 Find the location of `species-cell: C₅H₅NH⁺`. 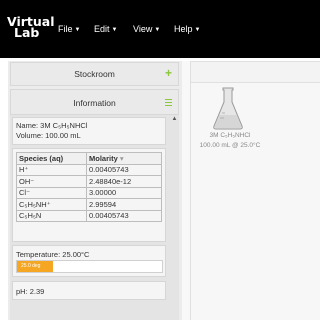

species-cell: C₅H₅NH⁺ is located at coordinates (51, 204).